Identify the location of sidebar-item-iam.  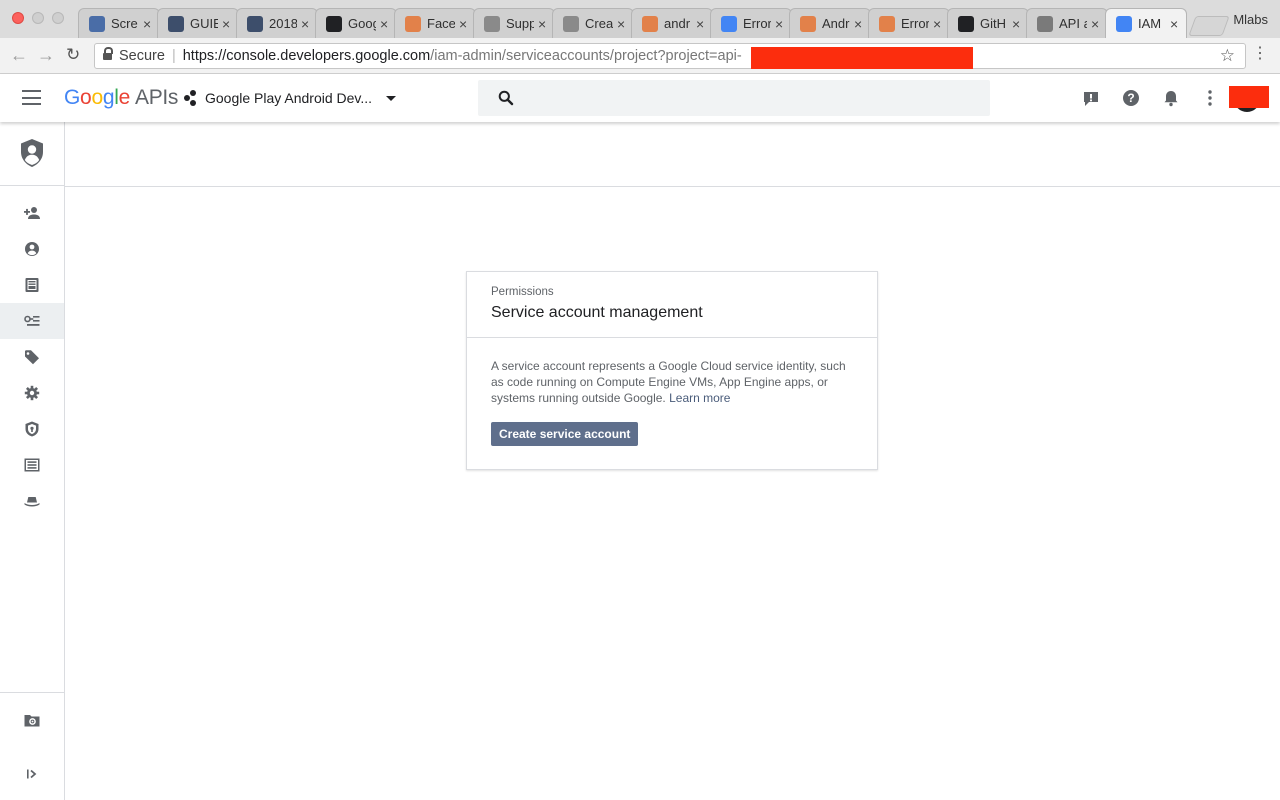
(32, 213).